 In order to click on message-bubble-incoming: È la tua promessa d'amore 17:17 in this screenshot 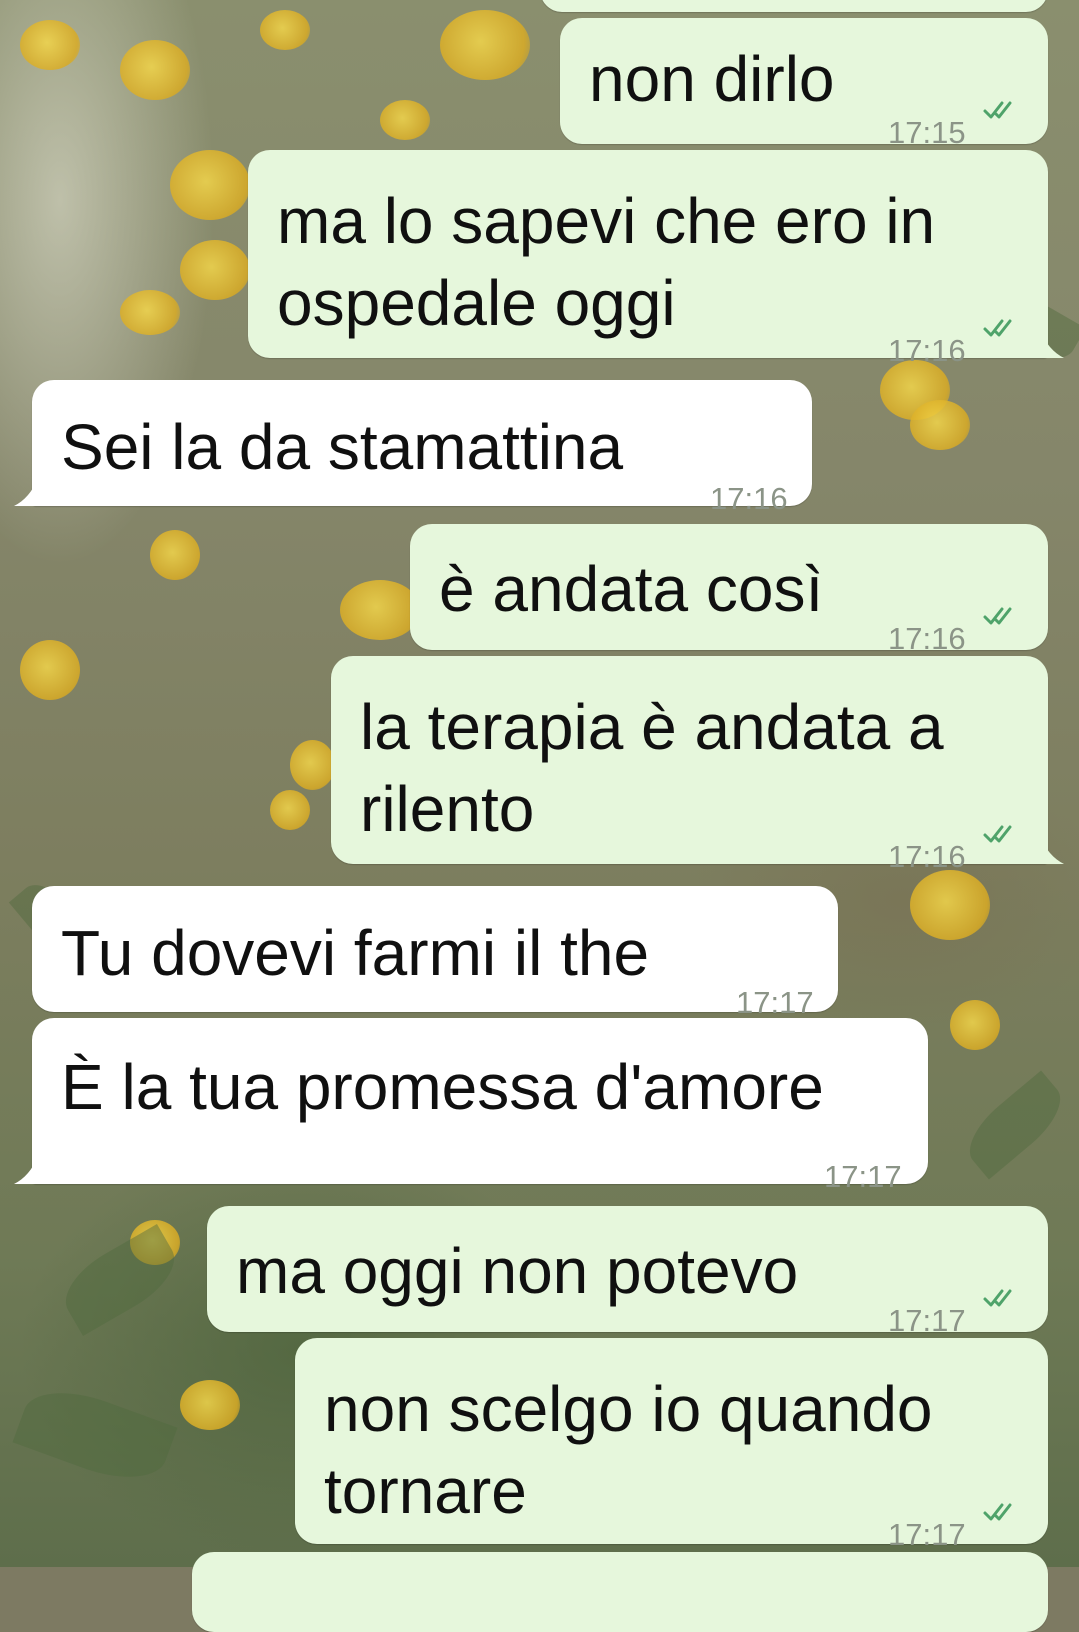, I will do `click(480, 1106)`.